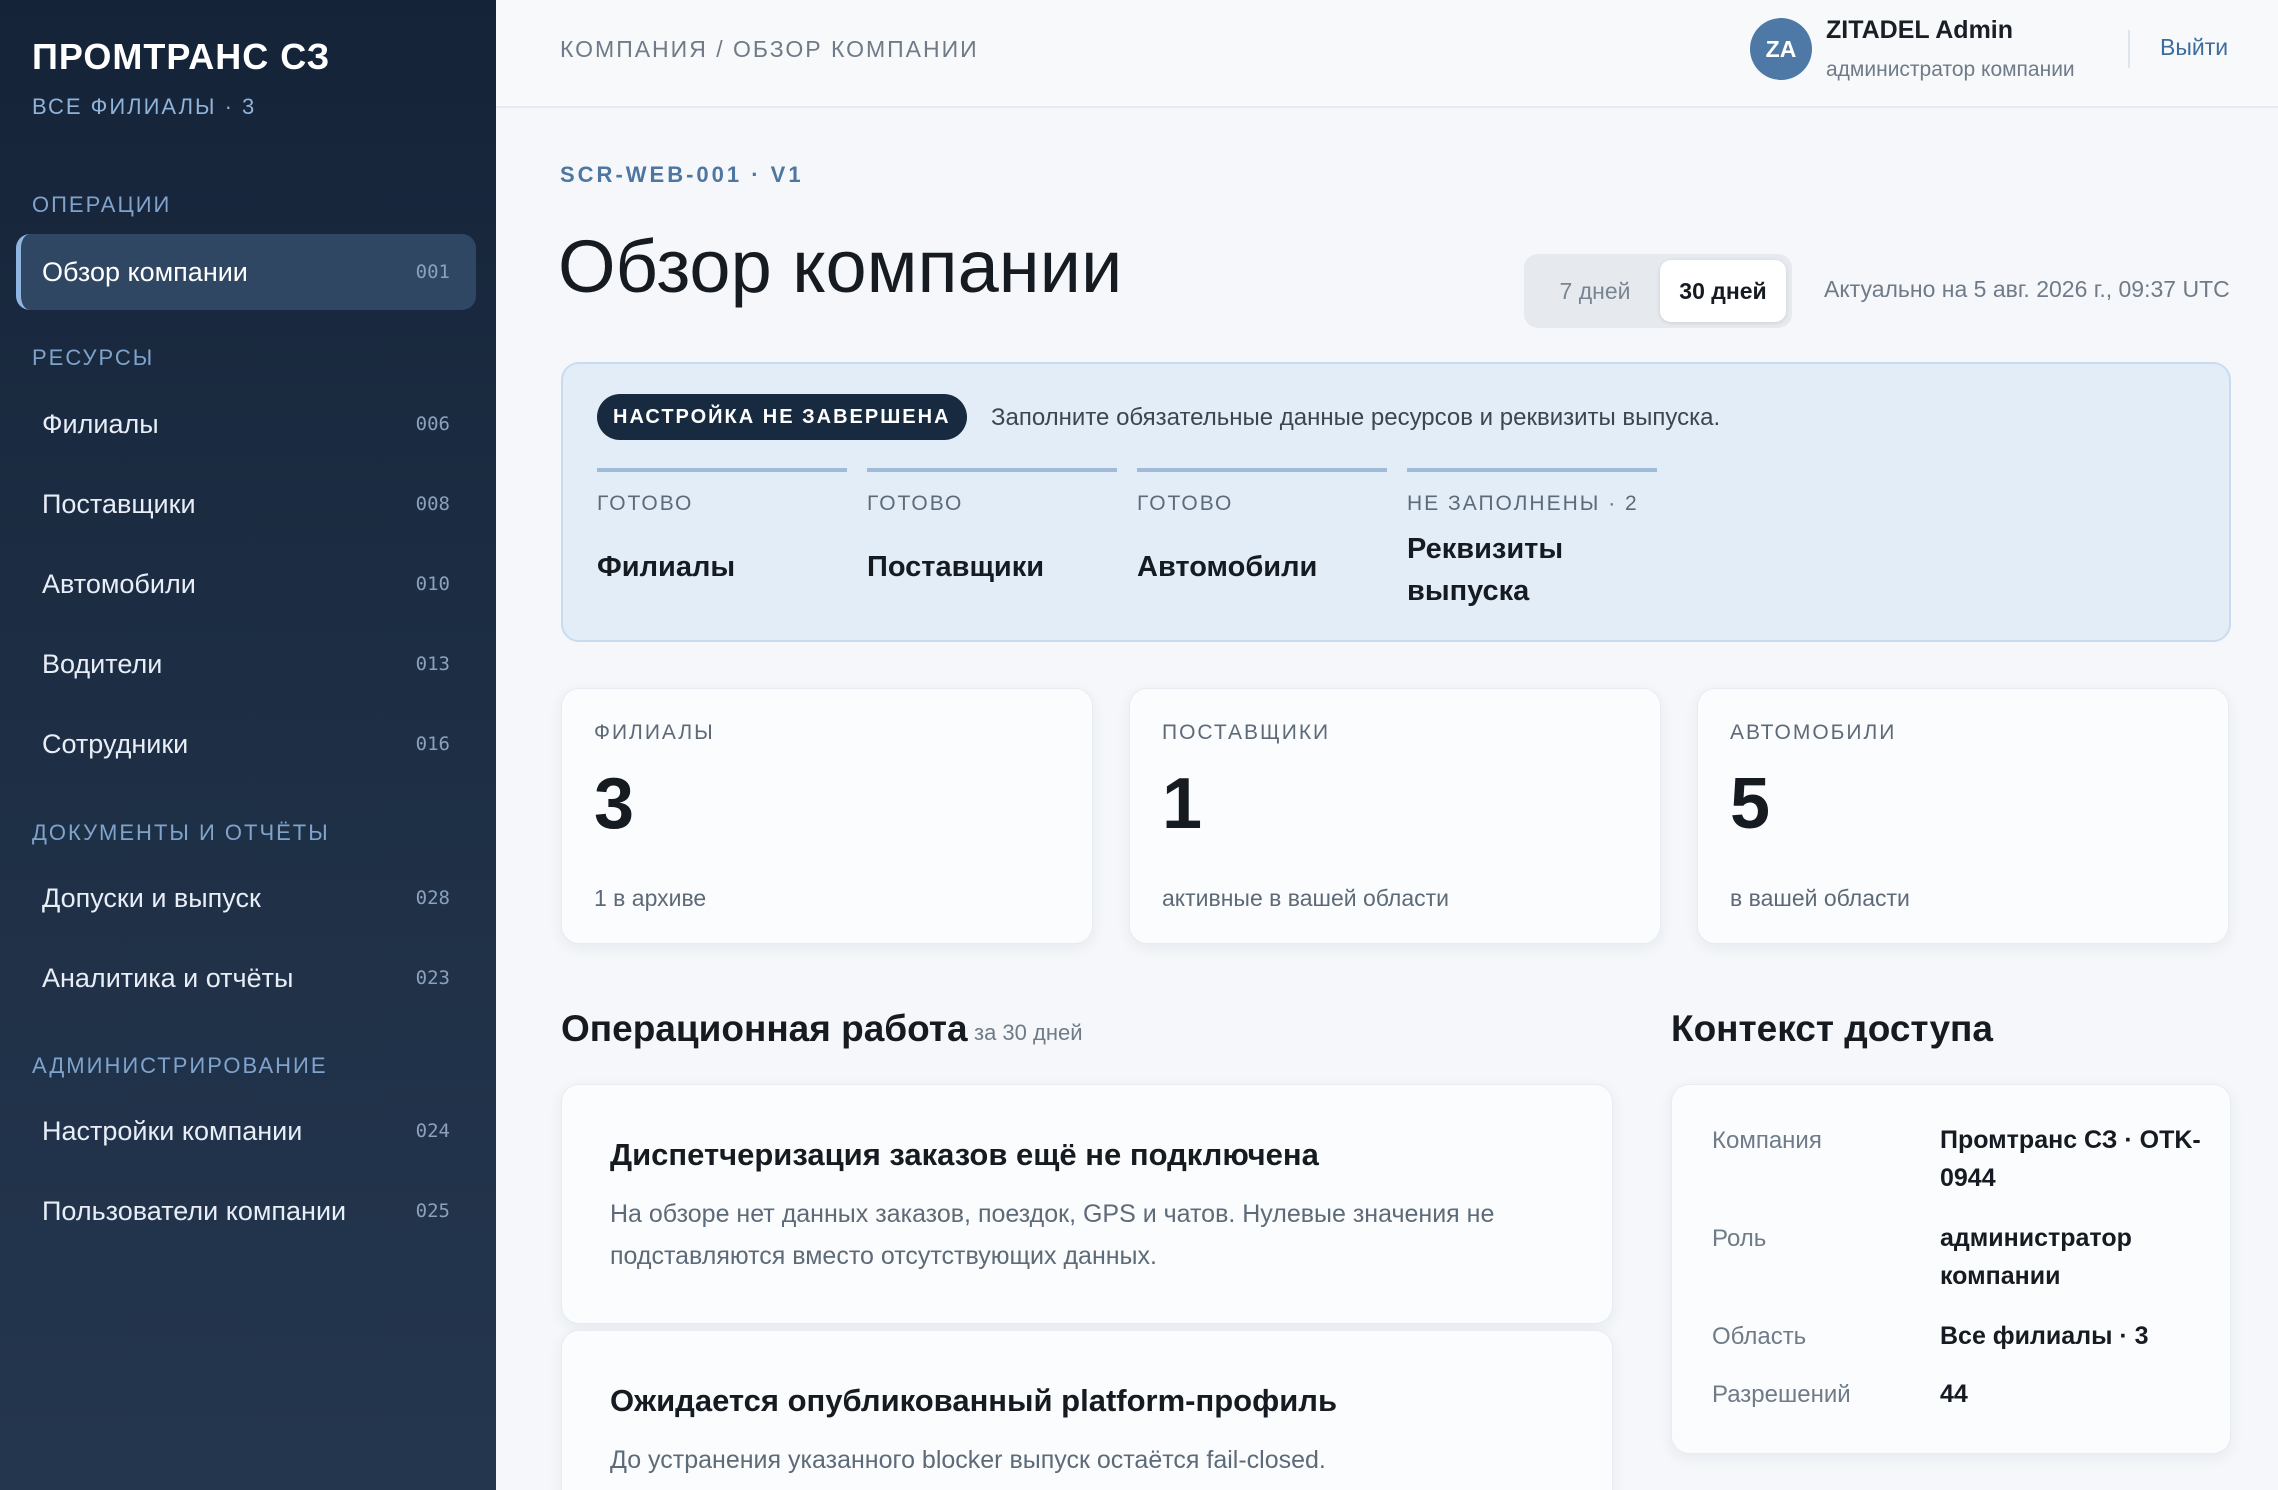  I want to click on sidebar-item-code: 025, so click(432, 1211).